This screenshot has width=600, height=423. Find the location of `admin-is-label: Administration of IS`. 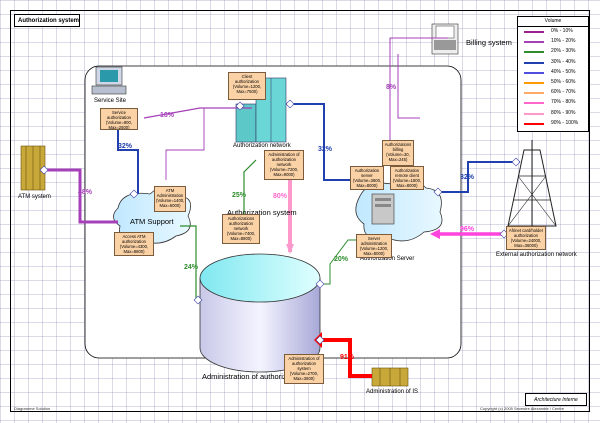

admin-is-label: Administration of IS is located at coordinates (392, 392).